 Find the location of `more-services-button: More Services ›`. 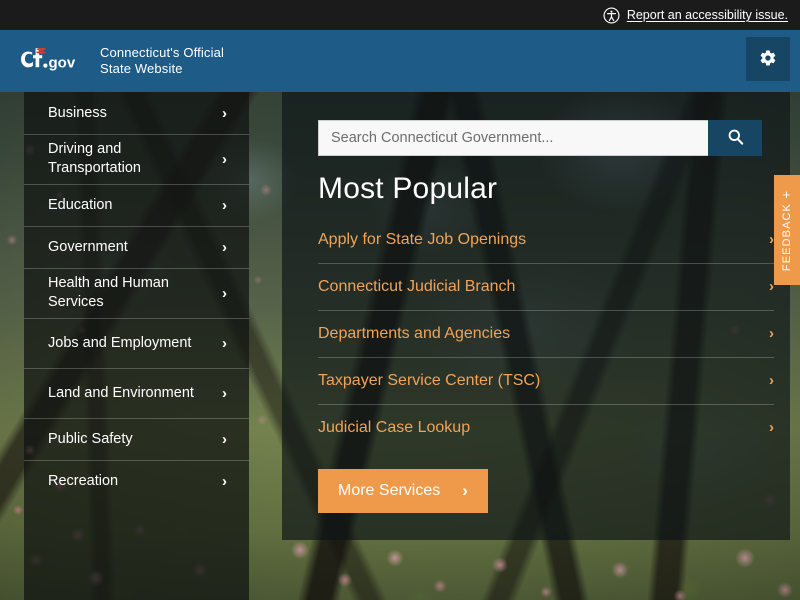

more-services-button: More Services › is located at coordinates (403, 491).